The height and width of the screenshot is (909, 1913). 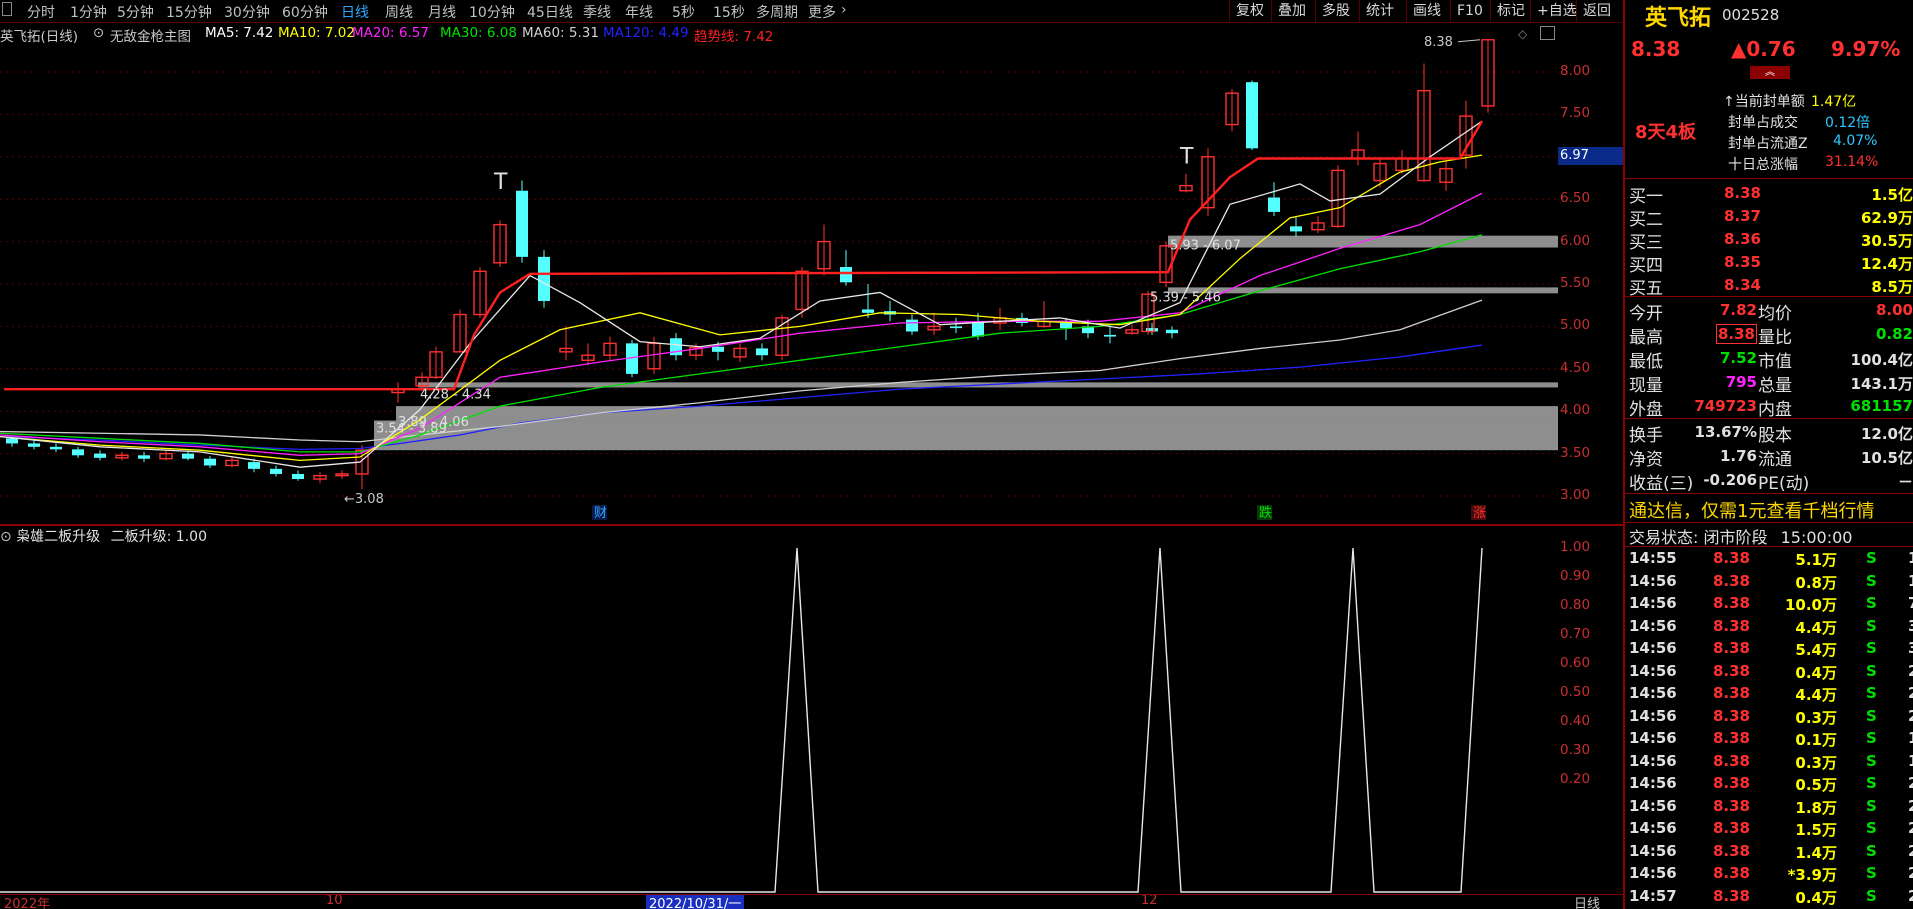 What do you see at coordinates (1866, 49) in the screenshot?
I see `price-change-pct: 9.97%` at bounding box center [1866, 49].